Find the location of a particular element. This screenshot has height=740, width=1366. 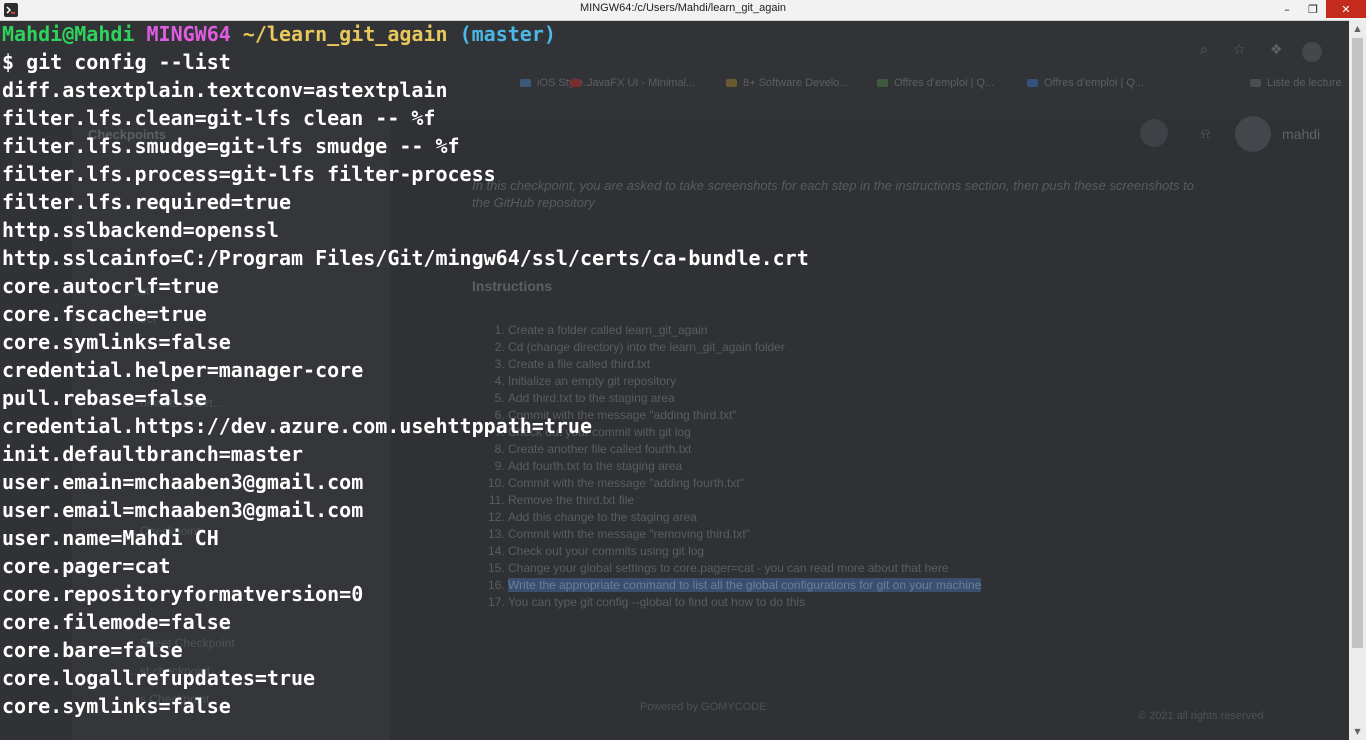

prompt-user-host: Mahdi@Mahdi is located at coordinates (68, 34).